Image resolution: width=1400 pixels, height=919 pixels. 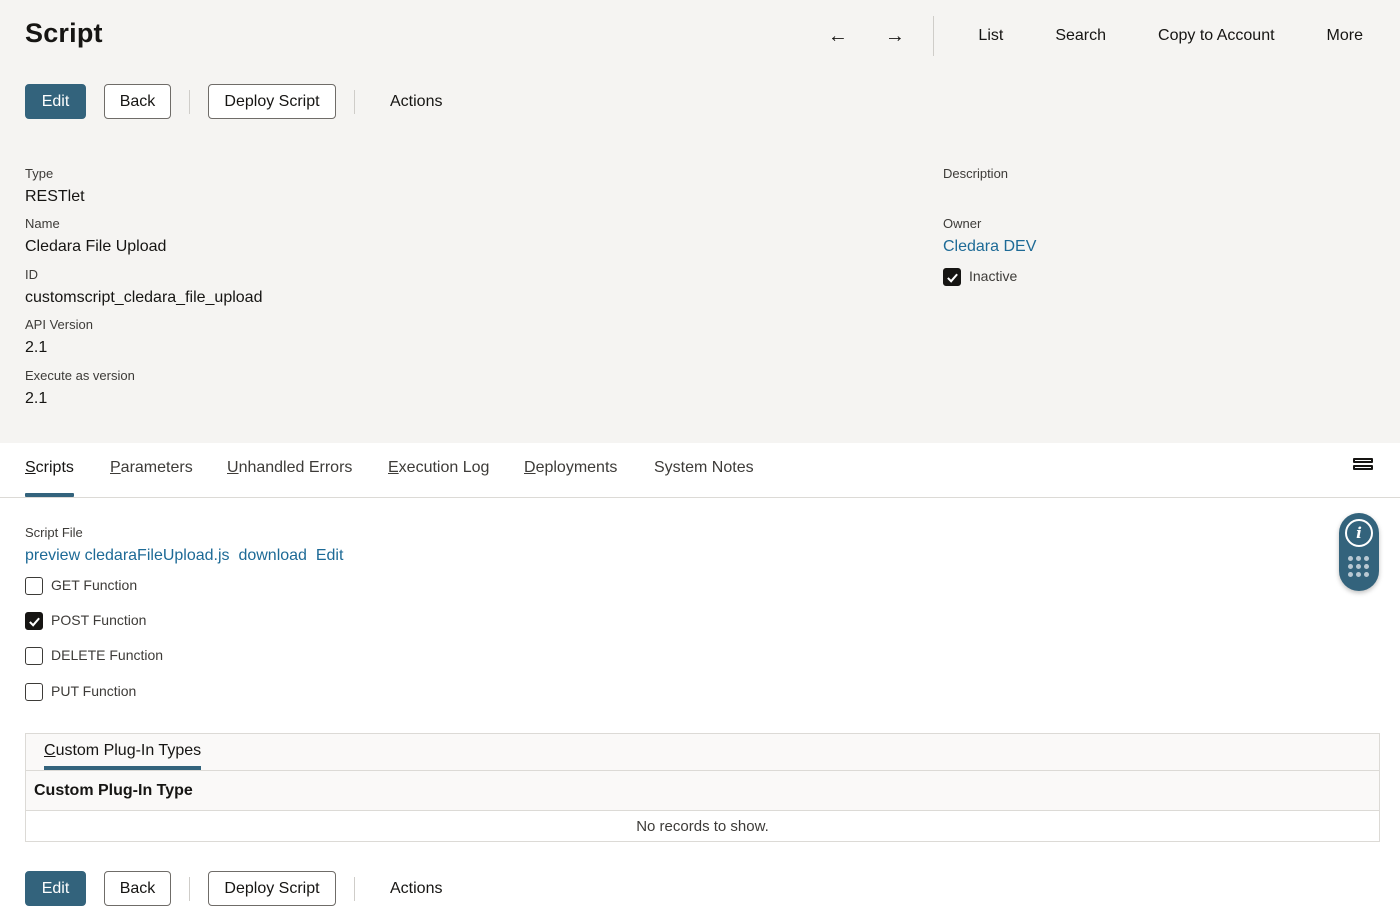 I want to click on download-script-link: download, so click(x=272, y=555).